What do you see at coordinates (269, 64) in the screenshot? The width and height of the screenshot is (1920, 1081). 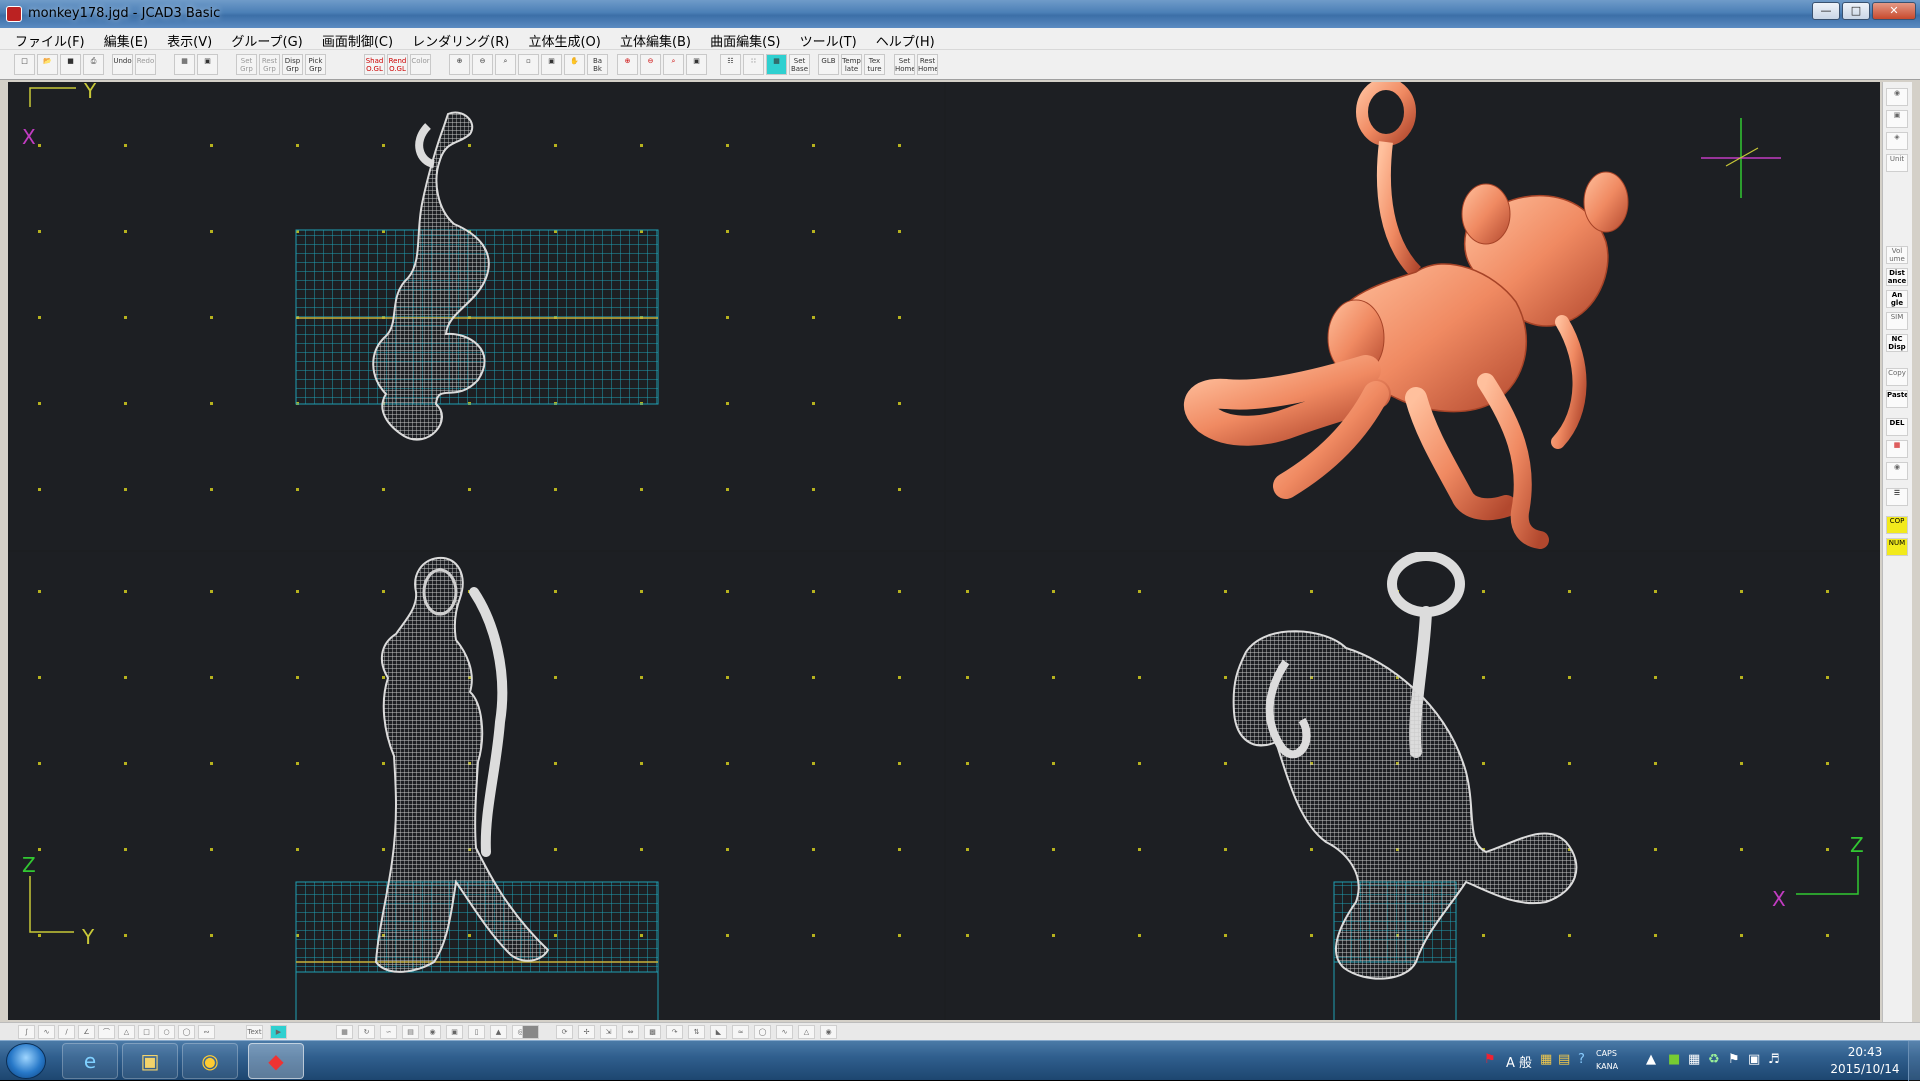 I see `reset-group-button: Rest Grp` at bounding box center [269, 64].